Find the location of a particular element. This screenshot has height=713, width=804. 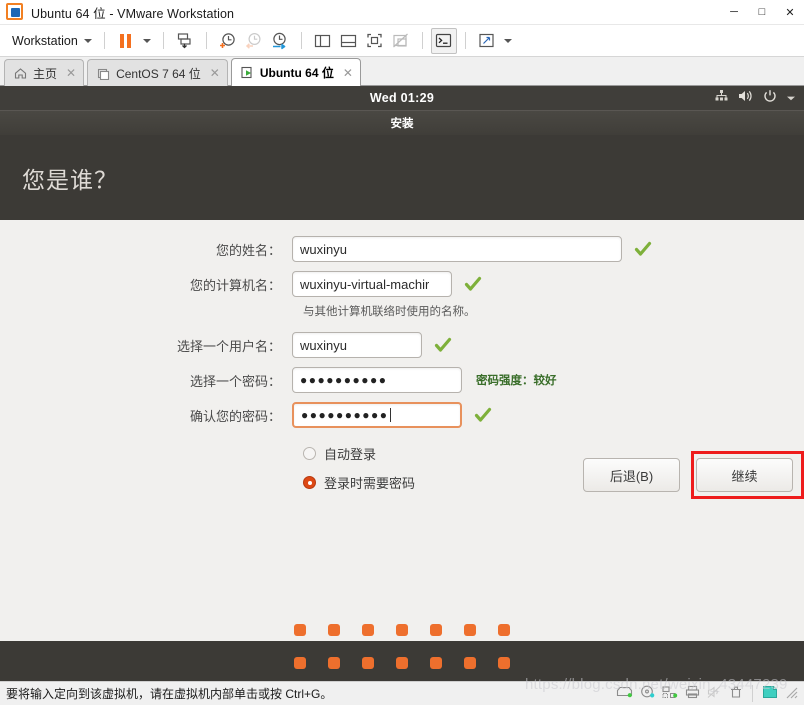

autologin-label: 自动登录 is located at coordinates (350, 454).